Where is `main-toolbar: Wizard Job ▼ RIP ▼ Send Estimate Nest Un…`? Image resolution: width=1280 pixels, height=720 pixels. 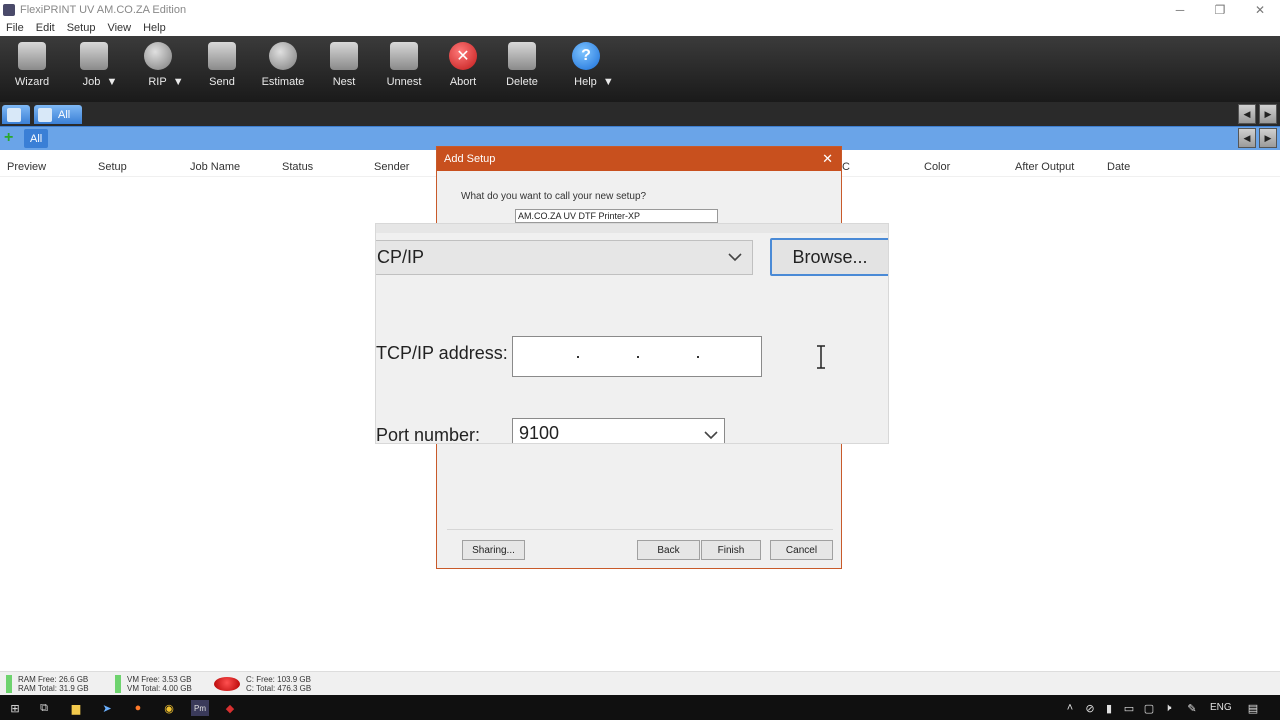 main-toolbar: Wizard Job ▼ RIP ▼ Send Estimate Nest Un… is located at coordinates (640, 69).